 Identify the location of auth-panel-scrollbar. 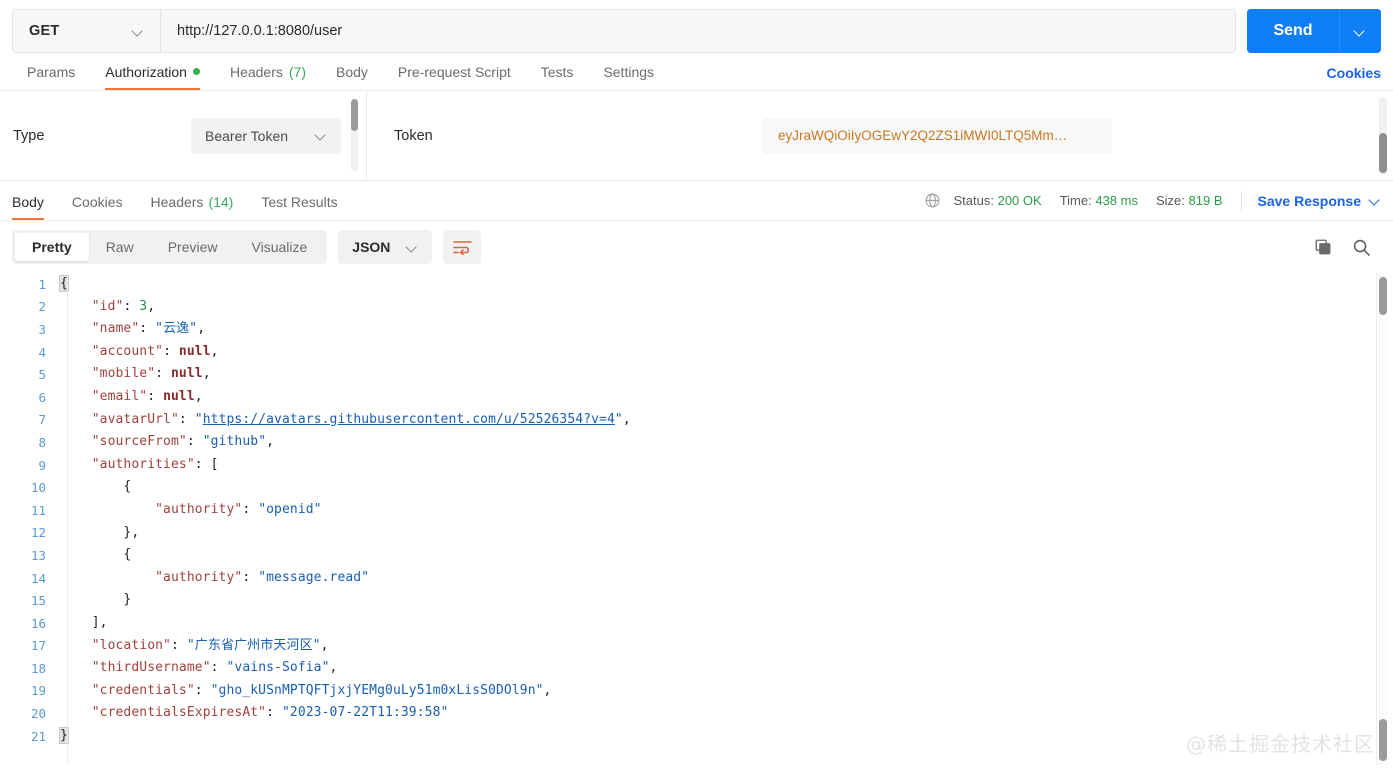
(1383, 136).